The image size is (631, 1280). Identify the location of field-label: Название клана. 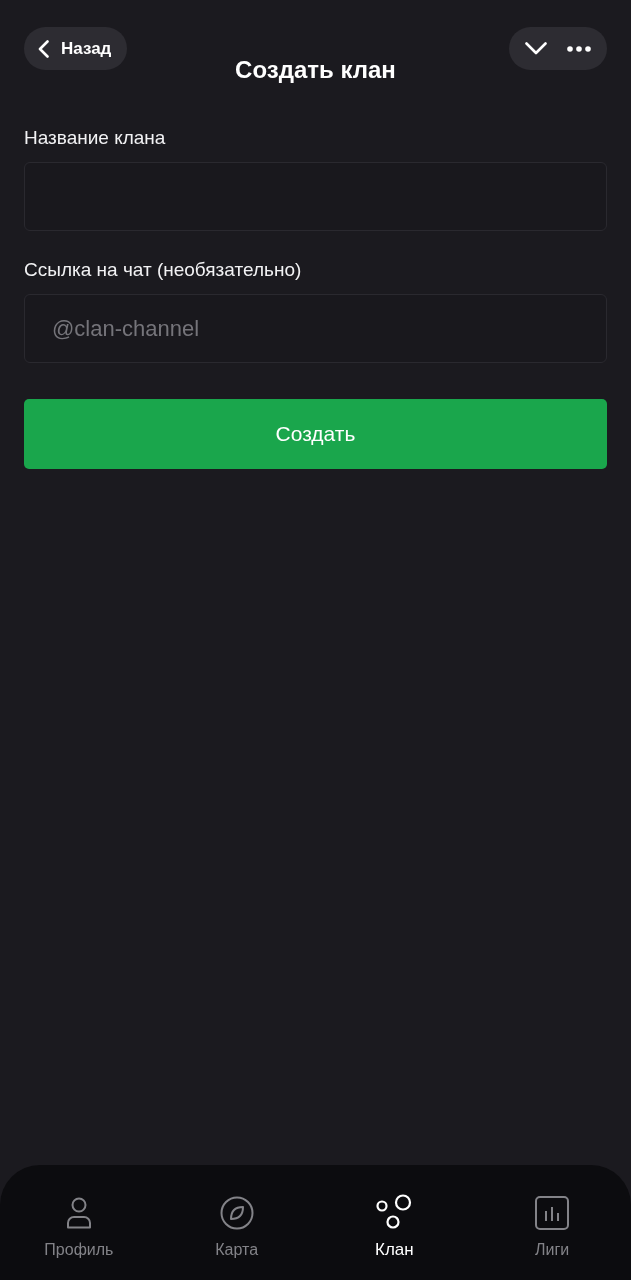
(95, 138).